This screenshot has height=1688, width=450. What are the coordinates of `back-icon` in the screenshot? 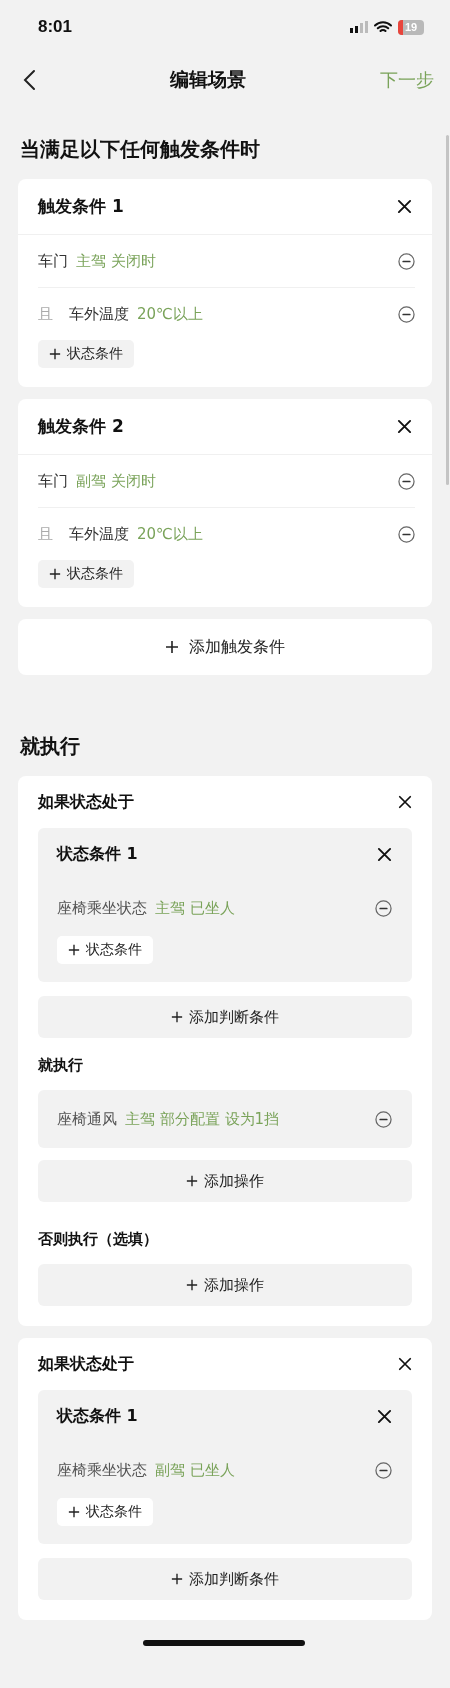 It's located at (29, 80).